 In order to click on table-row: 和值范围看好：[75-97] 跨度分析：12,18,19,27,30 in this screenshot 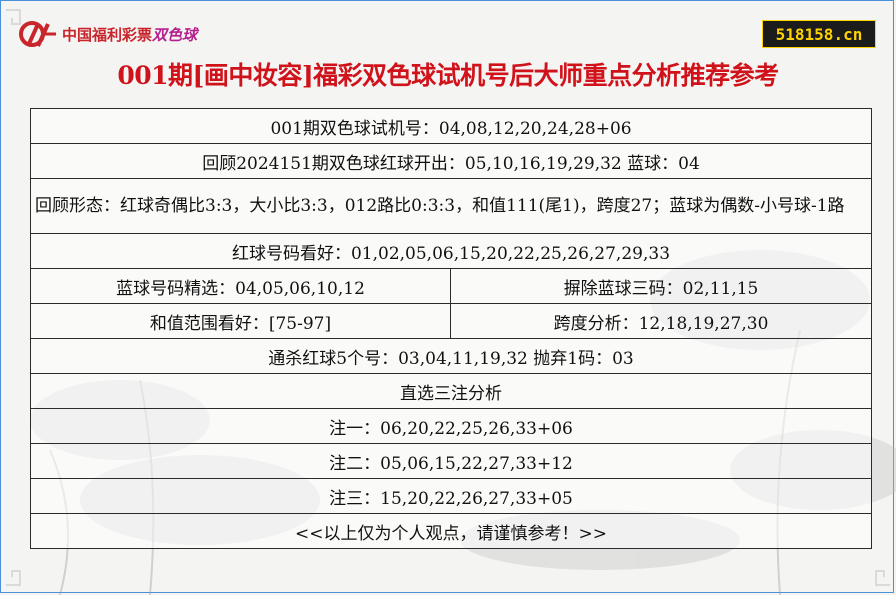, I will do `click(451, 321)`.